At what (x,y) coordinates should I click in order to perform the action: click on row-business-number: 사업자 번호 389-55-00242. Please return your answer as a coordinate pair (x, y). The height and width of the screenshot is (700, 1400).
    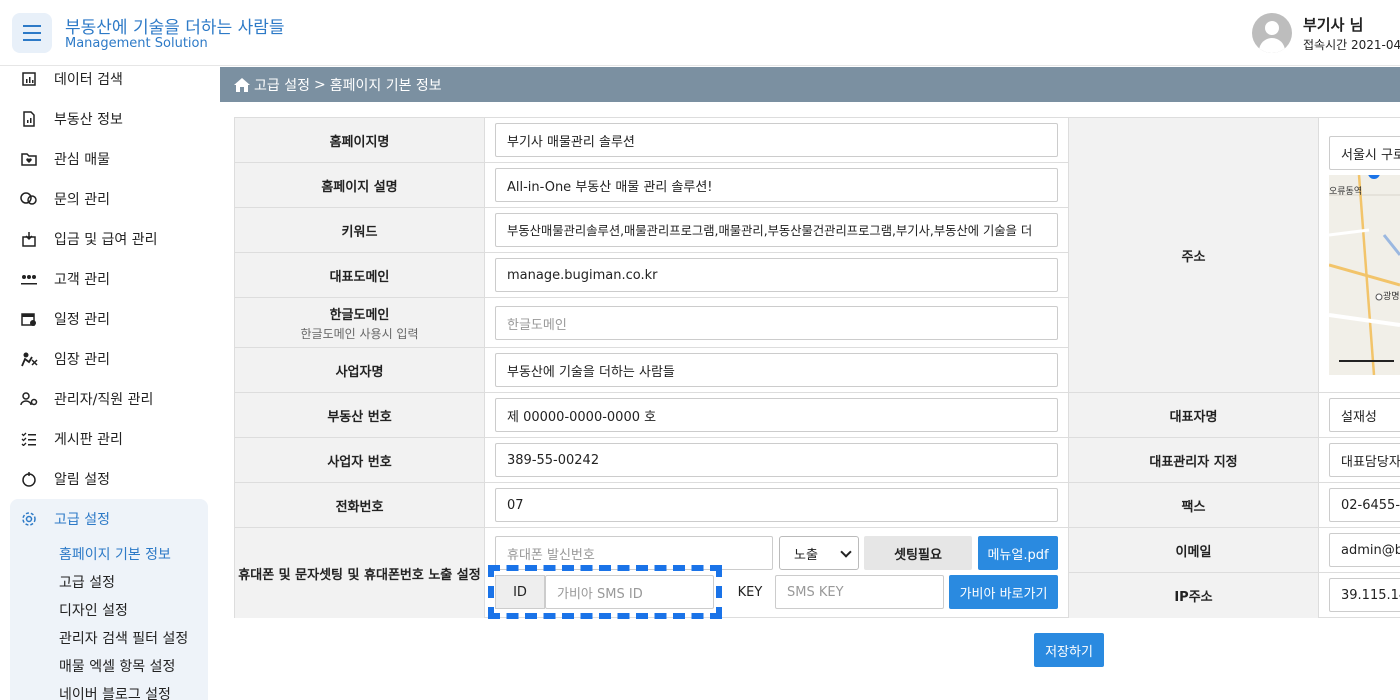
    Looking at the image, I should click on (652, 460).